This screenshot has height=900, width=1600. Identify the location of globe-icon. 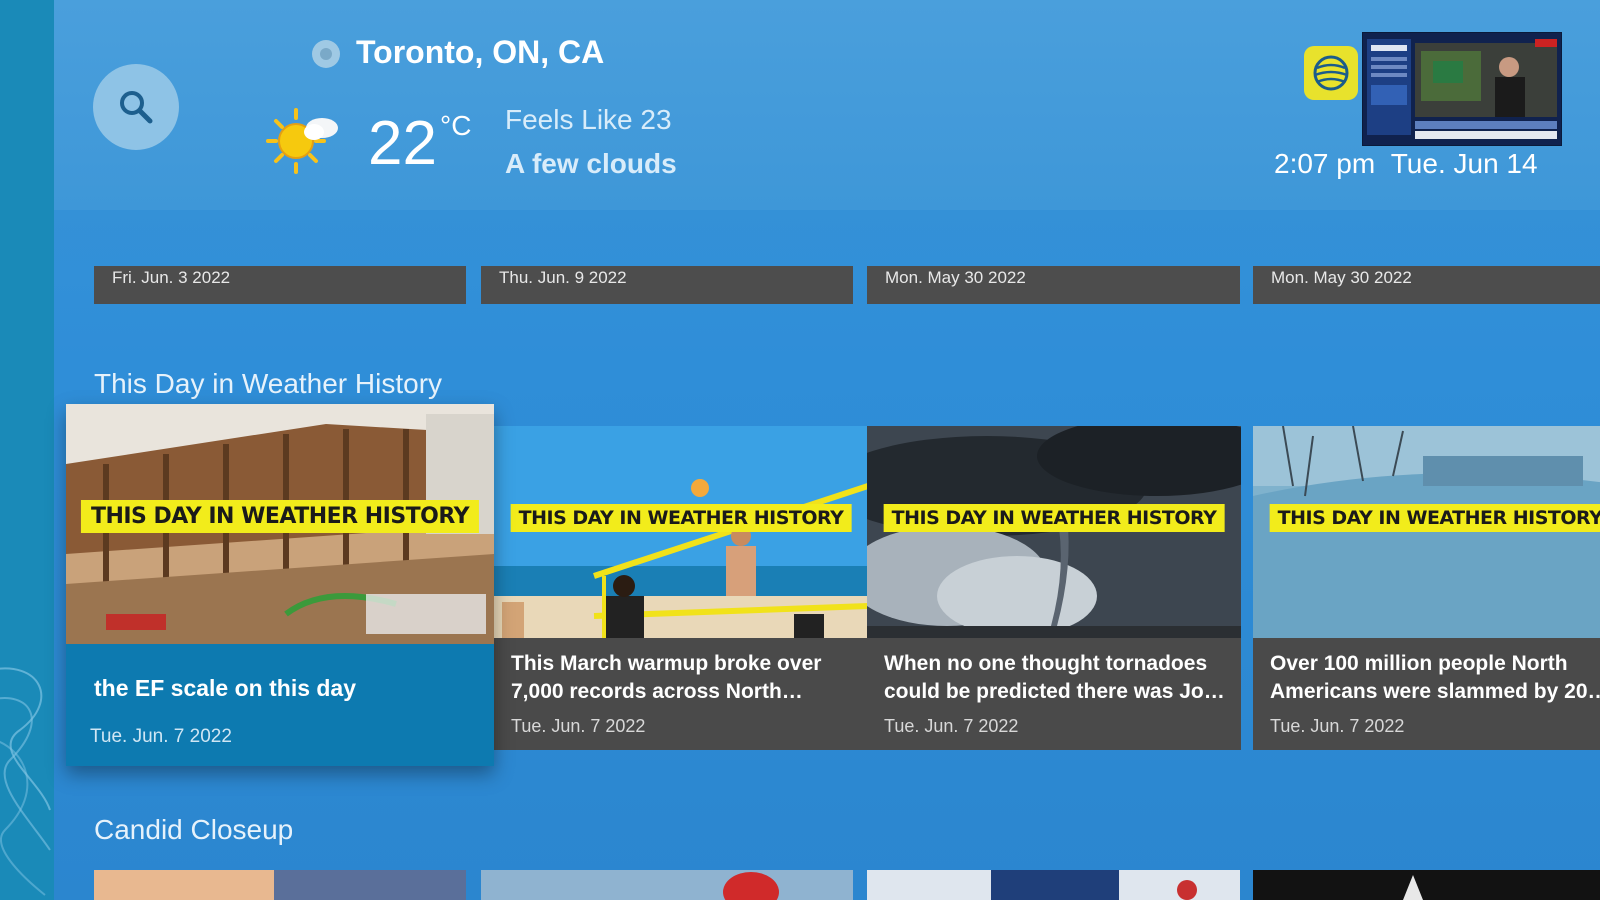
(1331, 73).